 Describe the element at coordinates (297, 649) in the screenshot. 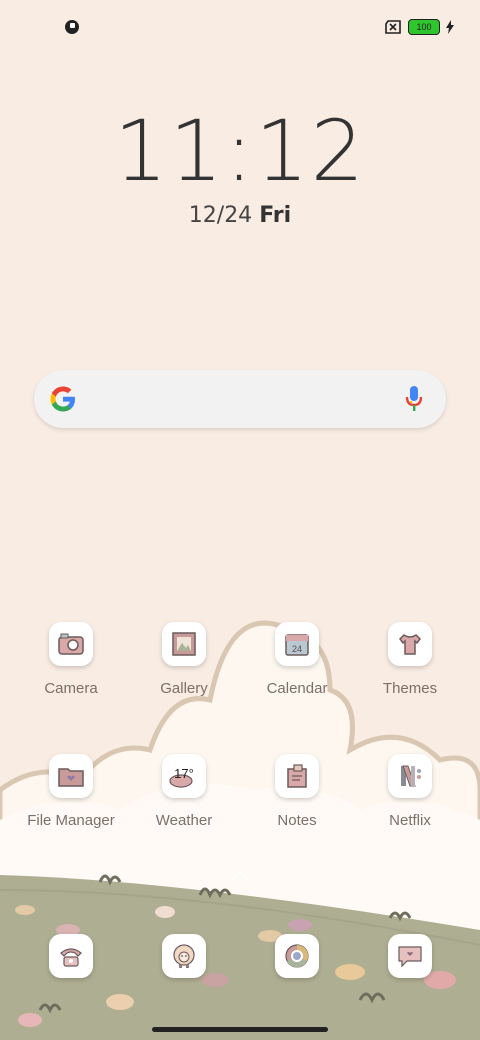

I see `calendar-badge: 24` at that location.